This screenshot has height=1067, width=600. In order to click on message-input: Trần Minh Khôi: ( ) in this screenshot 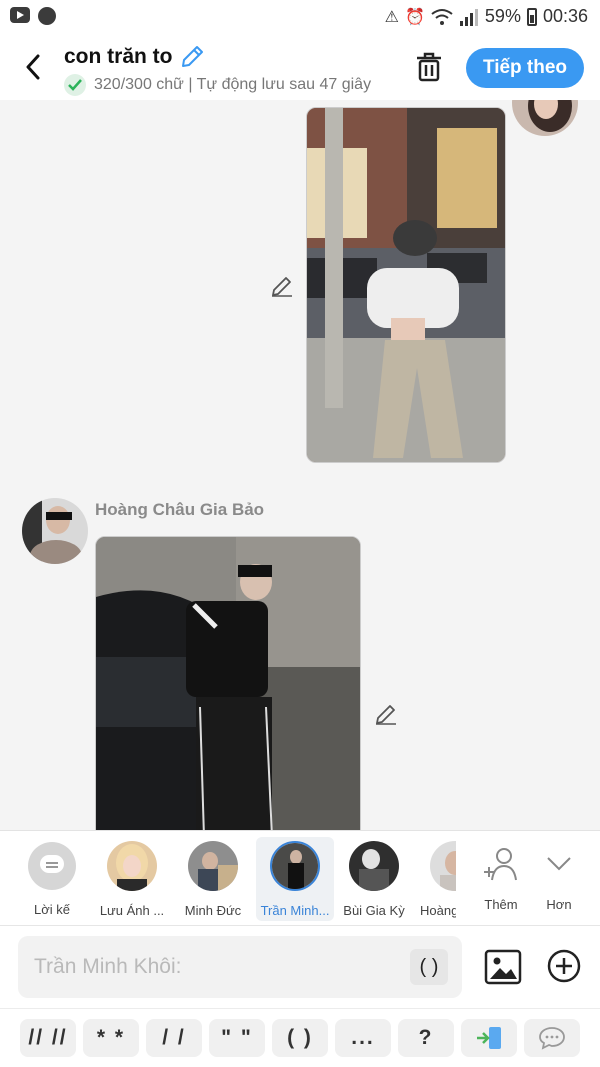, I will do `click(240, 967)`.